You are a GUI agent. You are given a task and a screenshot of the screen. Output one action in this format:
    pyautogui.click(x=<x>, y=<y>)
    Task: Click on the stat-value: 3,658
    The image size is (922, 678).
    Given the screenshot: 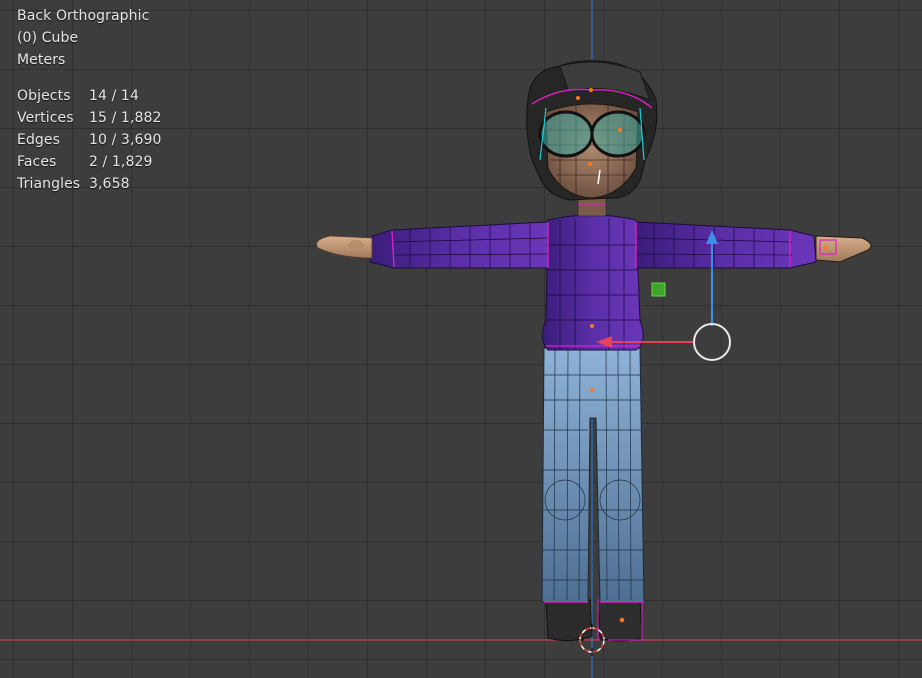 What is the action you would take?
    pyautogui.click(x=109, y=184)
    